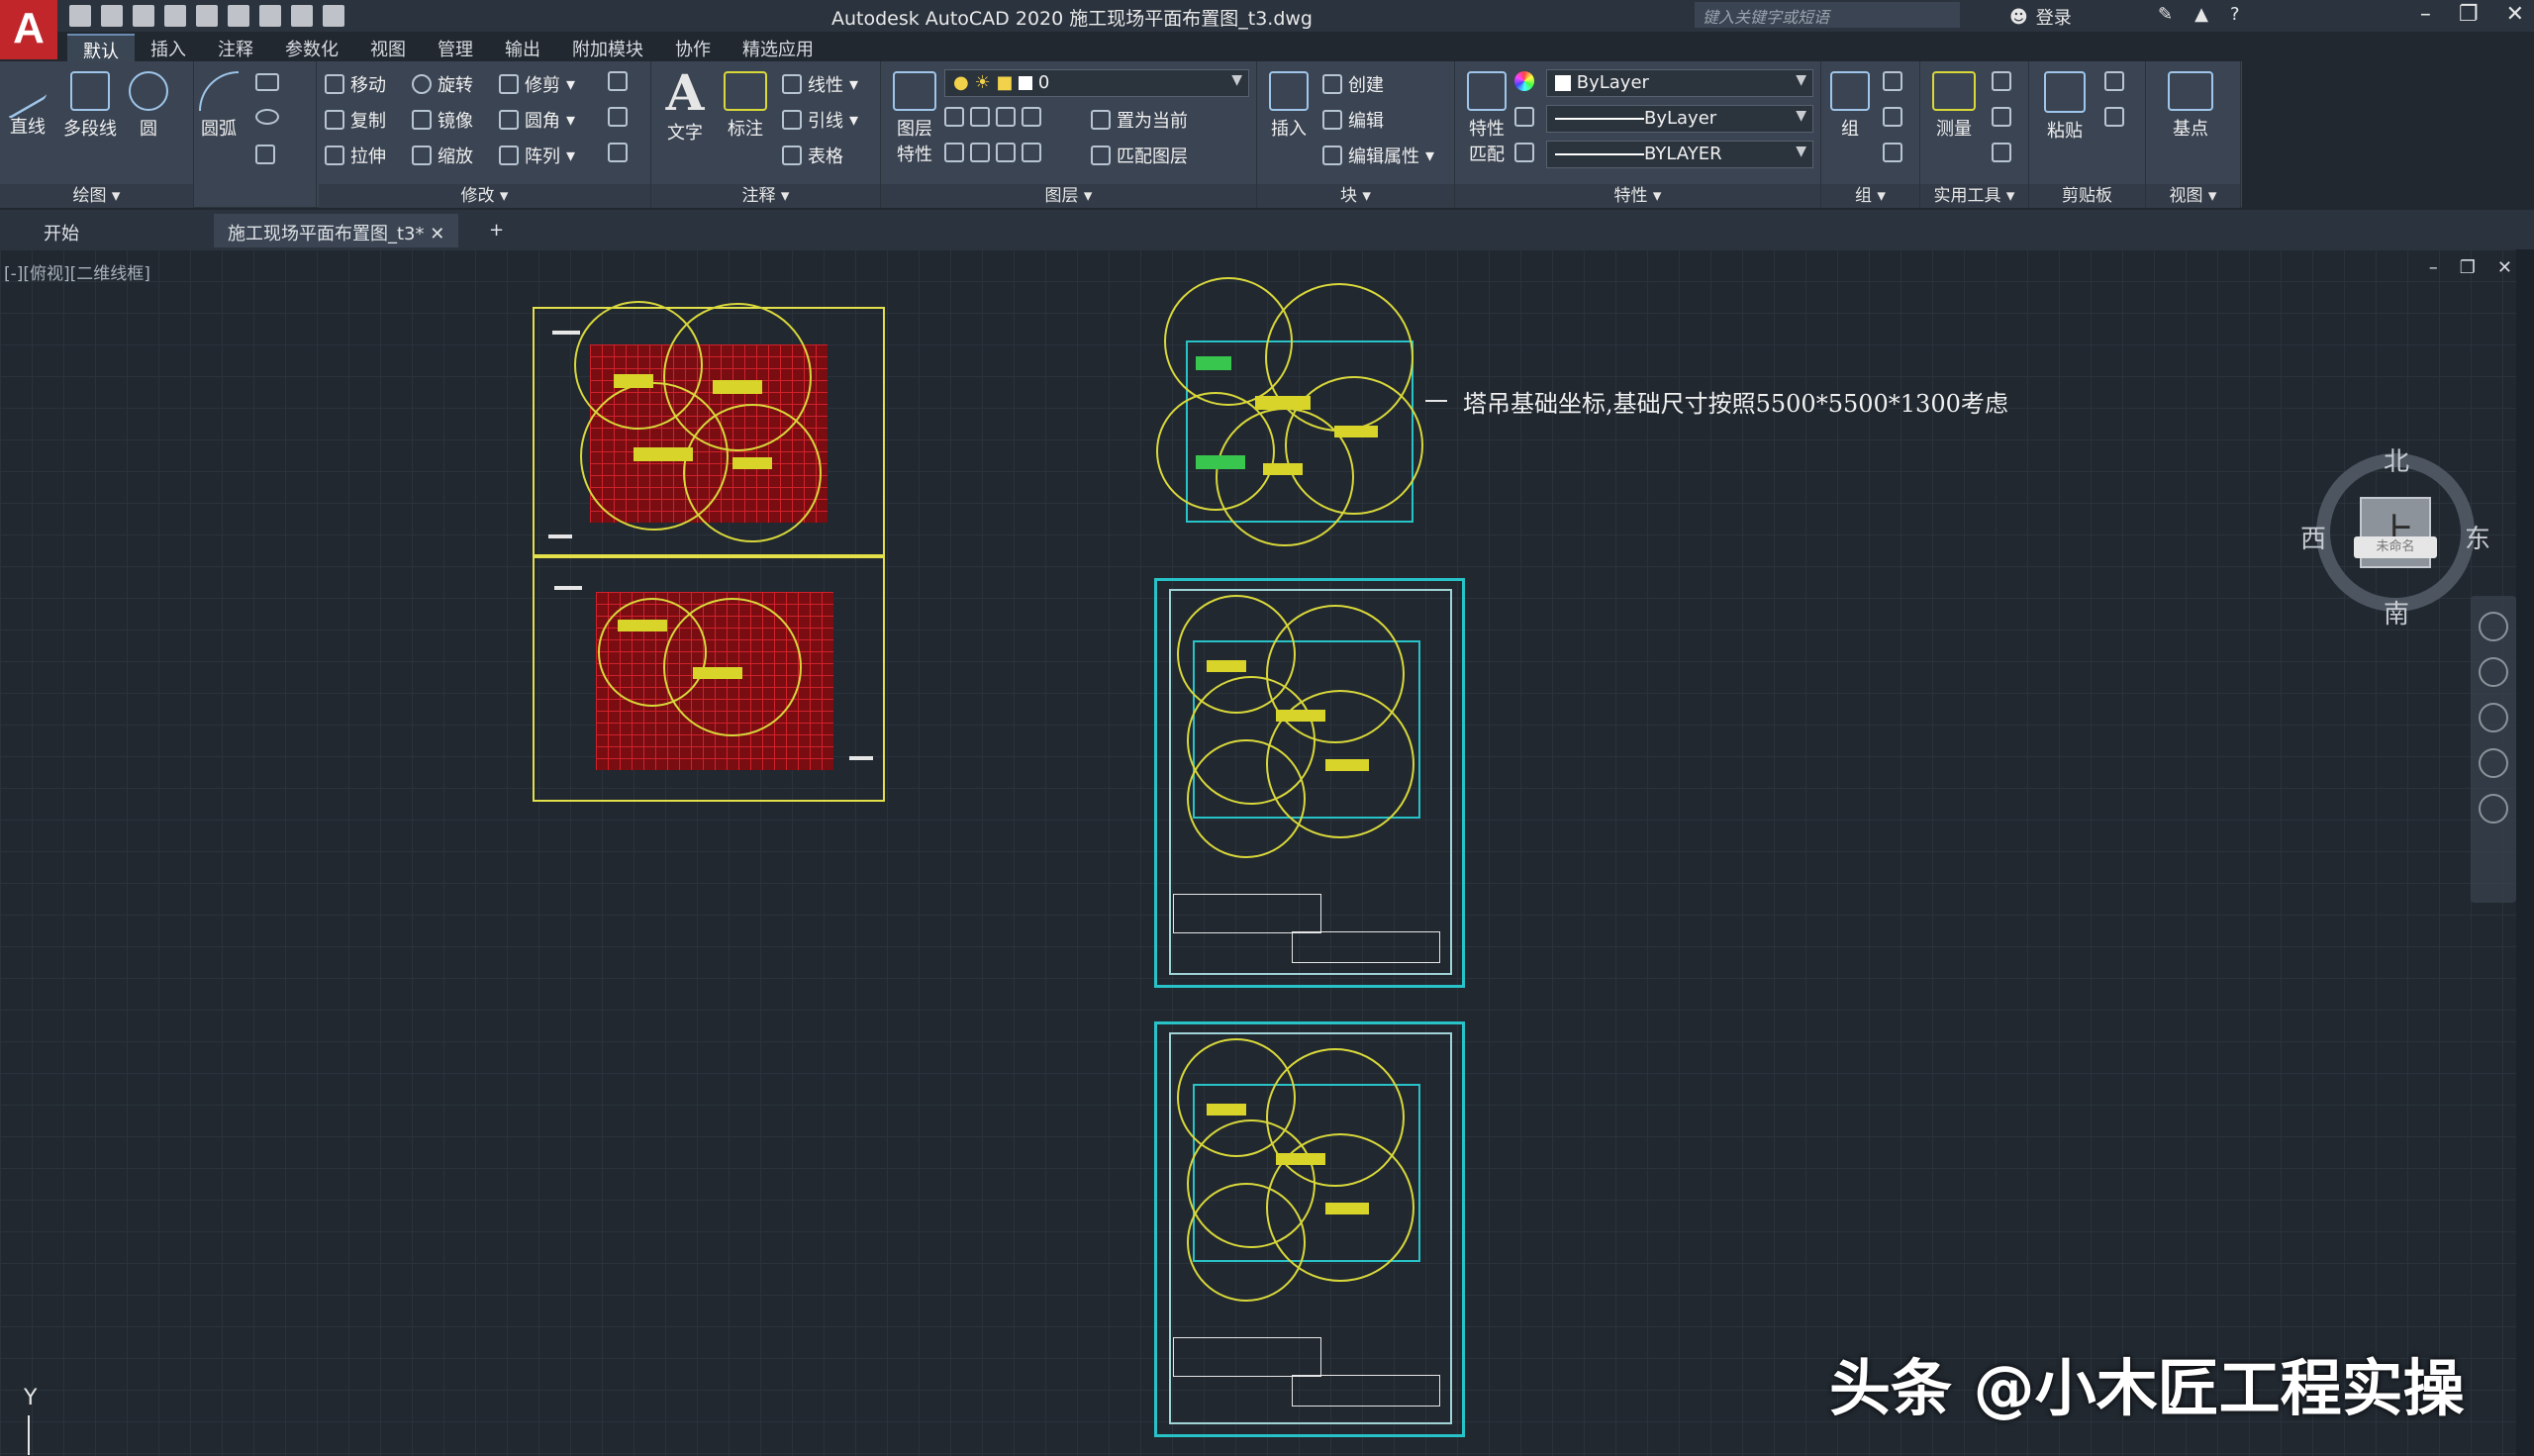 This screenshot has height=1456, width=2534. Describe the element at coordinates (1353, 84) in the screenshot. I see `create-block-button: 创建` at that location.